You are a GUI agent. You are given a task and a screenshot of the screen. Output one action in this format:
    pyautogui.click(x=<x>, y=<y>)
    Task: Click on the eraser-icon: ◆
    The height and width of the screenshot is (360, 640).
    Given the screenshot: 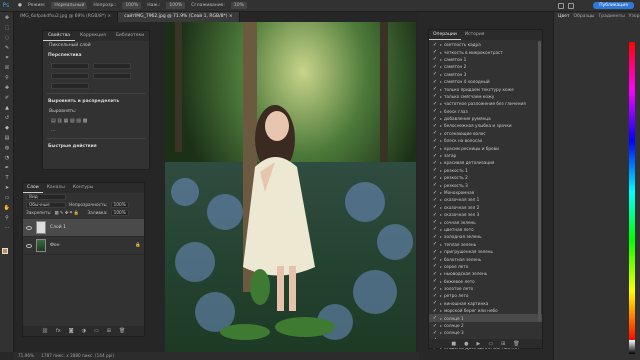 What is the action you would take?
    pyautogui.click(x=7, y=127)
    